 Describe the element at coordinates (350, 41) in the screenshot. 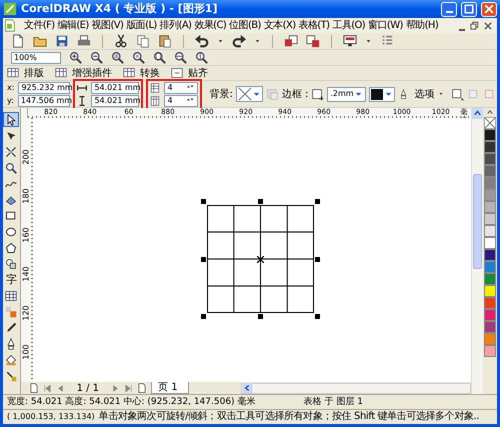

I see `monitor-icon` at that location.